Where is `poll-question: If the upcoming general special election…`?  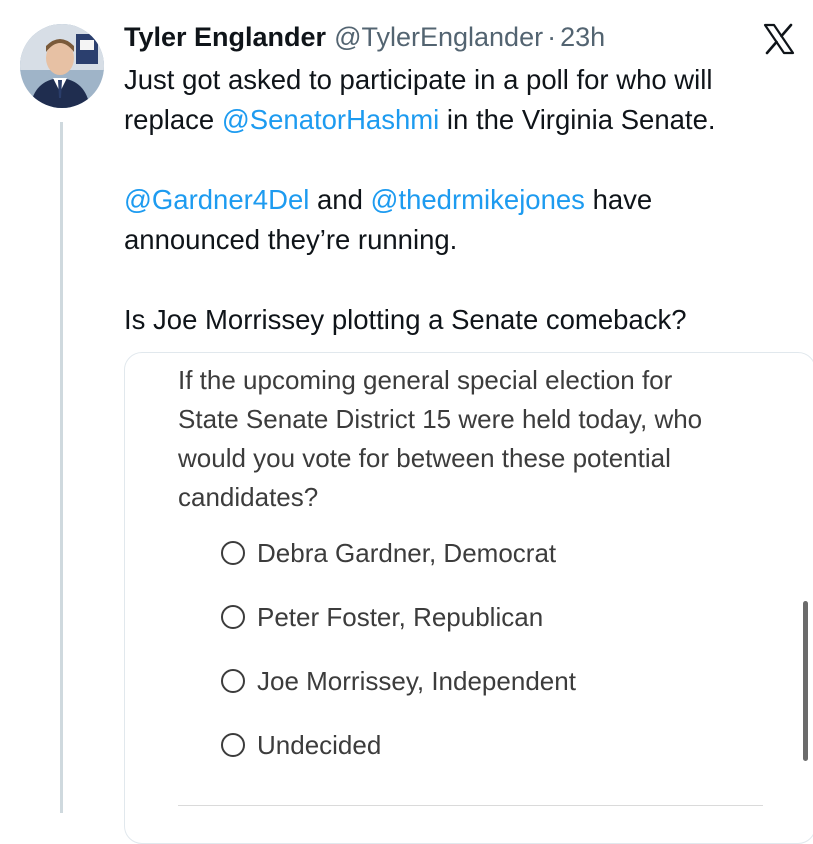
poll-question: If the upcoming general special election… is located at coordinates (478, 439).